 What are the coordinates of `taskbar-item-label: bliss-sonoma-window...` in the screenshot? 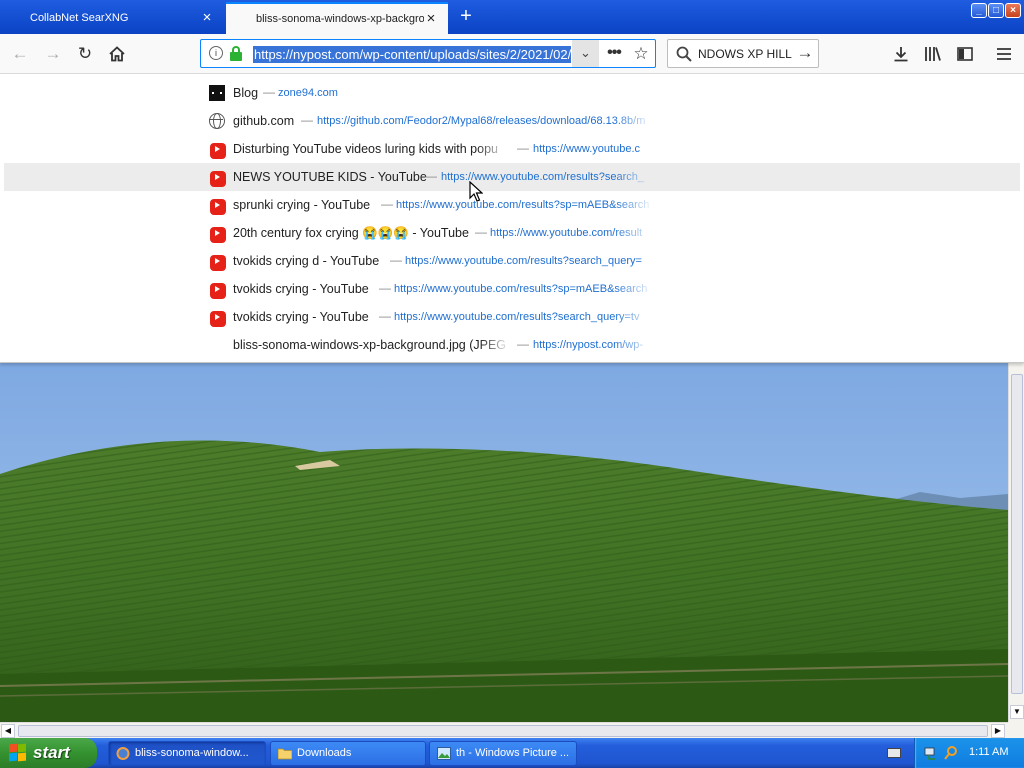 It's located at (192, 753).